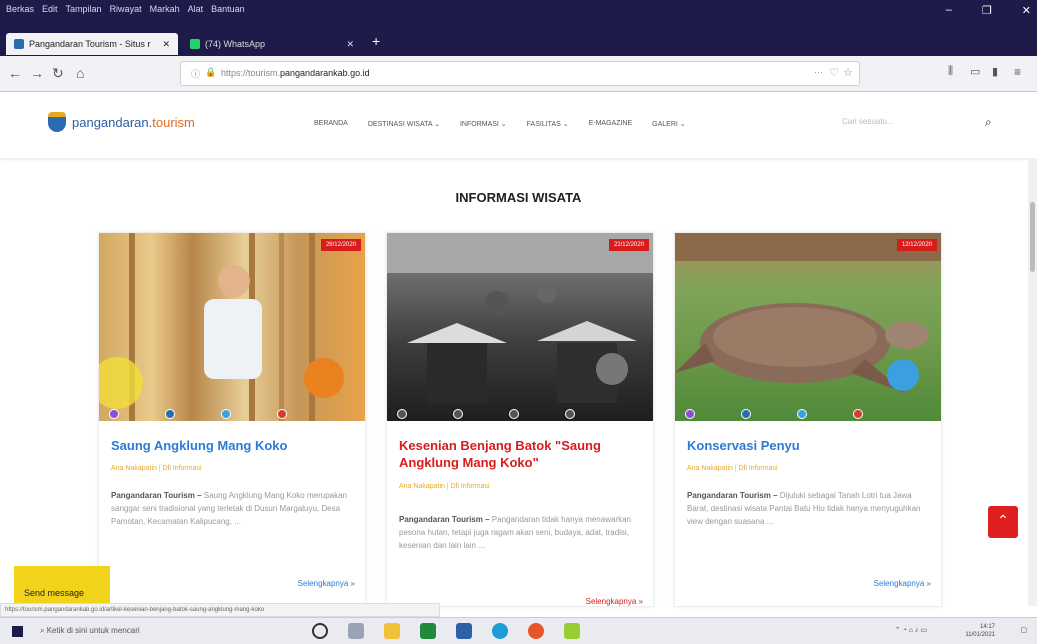 Image resolution: width=1037 pixels, height=644 pixels. Describe the element at coordinates (483, 124) in the screenshot. I see `nav-informasi: INFORMASI ⌄` at that location.